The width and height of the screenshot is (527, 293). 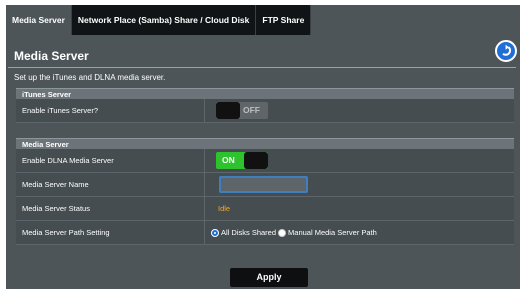 What do you see at coordinates (282, 232) in the screenshot?
I see `manual-path-radio` at bounding box center [282, 232].